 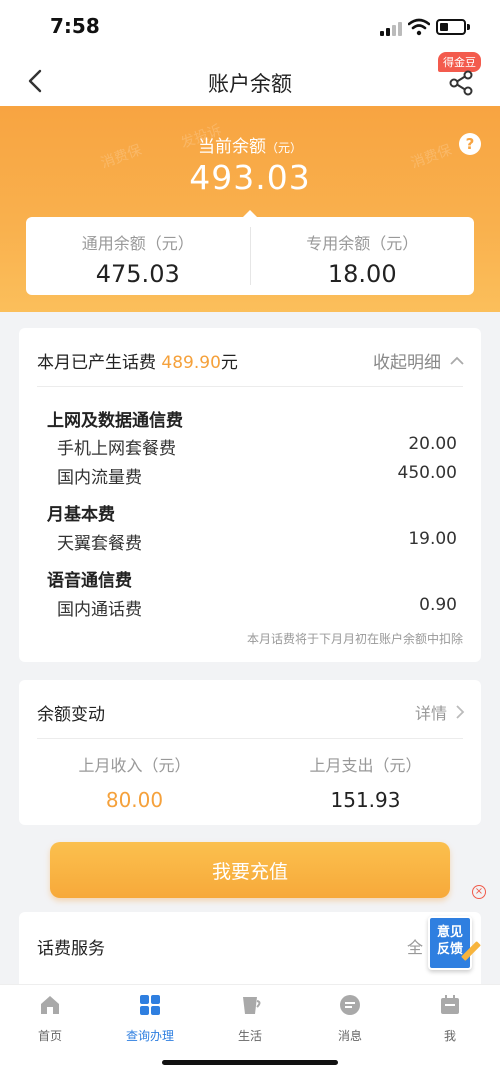 What do you see at coordinates (134, 765) in the screenshot?
I see `income-label: 上月收入（元）` at bounding box center [134, 765].